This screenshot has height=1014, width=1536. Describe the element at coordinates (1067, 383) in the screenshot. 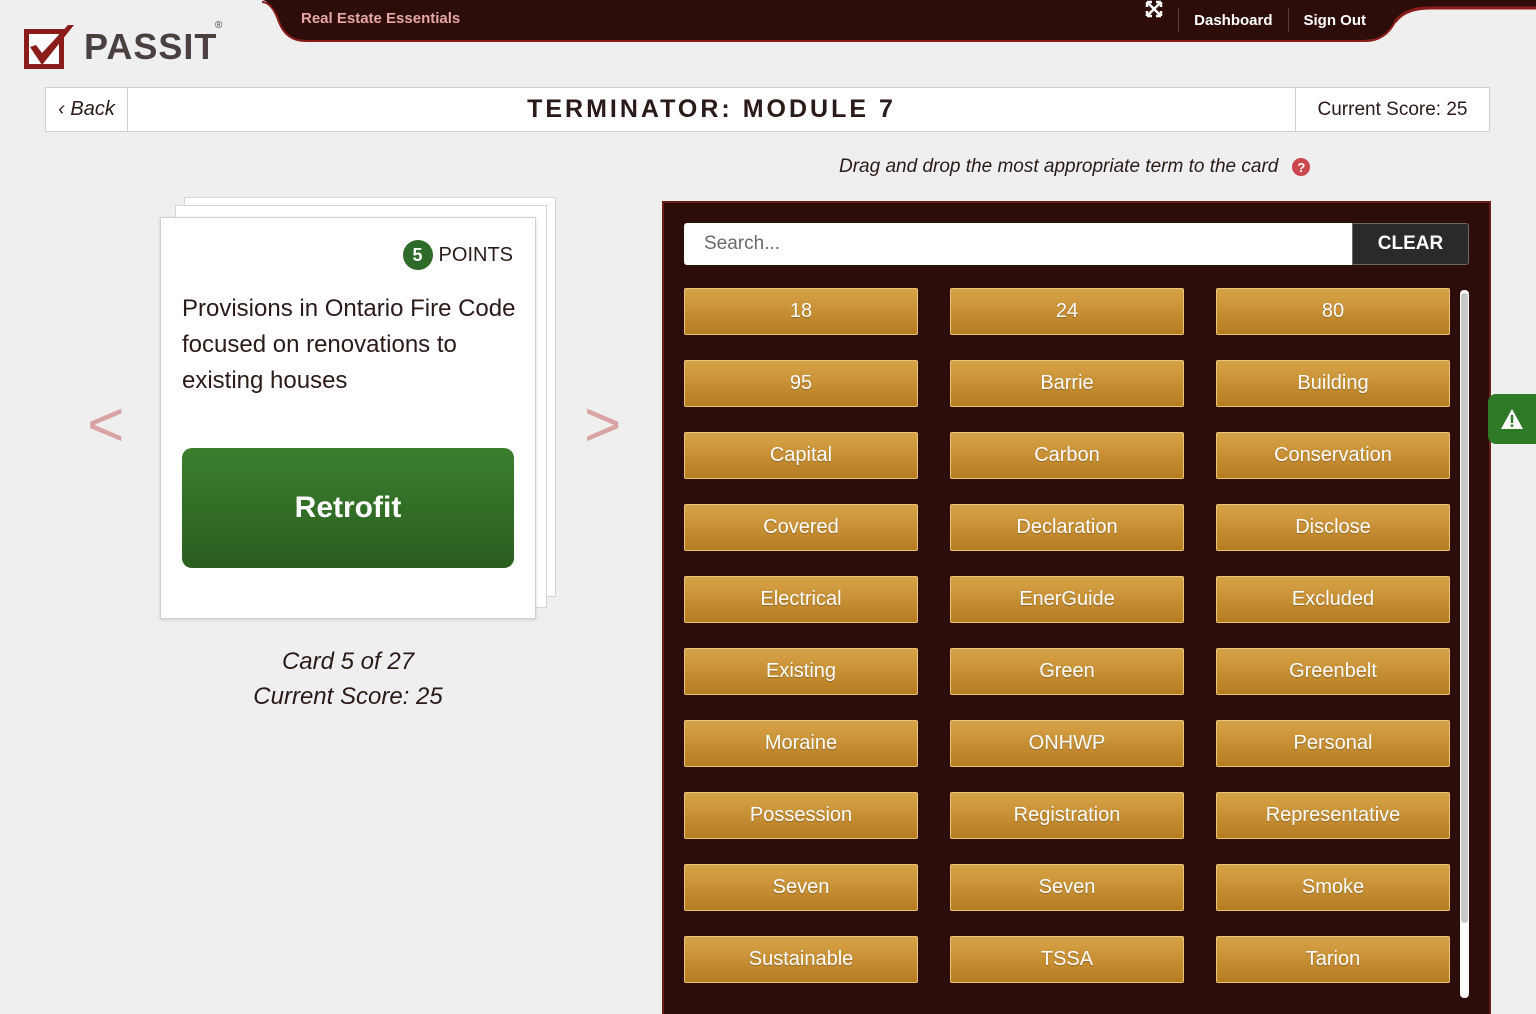

I see `term-tile: Barrie` at that location.